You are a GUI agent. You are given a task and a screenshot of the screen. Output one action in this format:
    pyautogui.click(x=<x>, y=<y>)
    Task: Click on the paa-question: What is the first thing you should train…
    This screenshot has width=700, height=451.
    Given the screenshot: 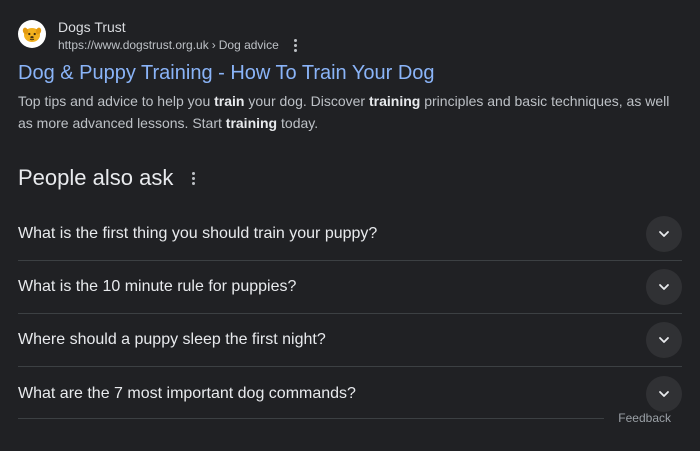 What is the action you would take?
    pyautogui.click(x=198, y=233)
    